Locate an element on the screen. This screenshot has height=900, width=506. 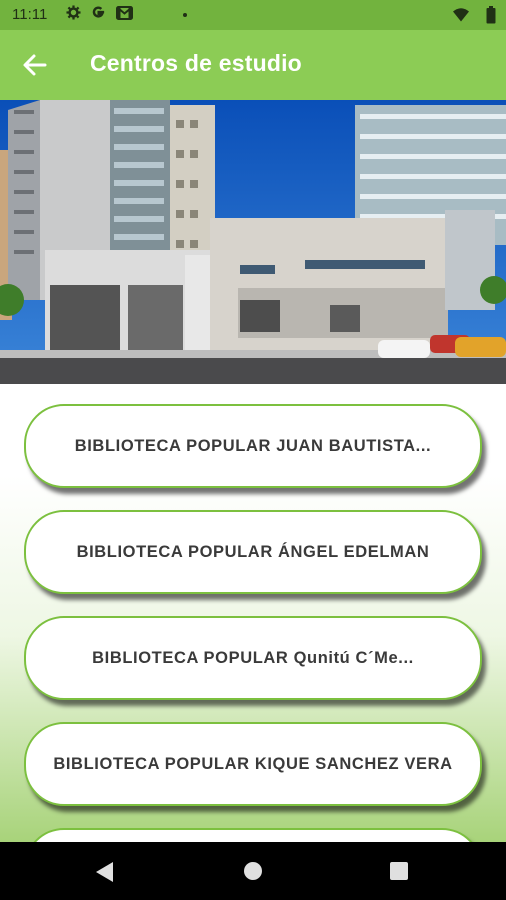
nav-home-icon is located at coordinates (253, 871).